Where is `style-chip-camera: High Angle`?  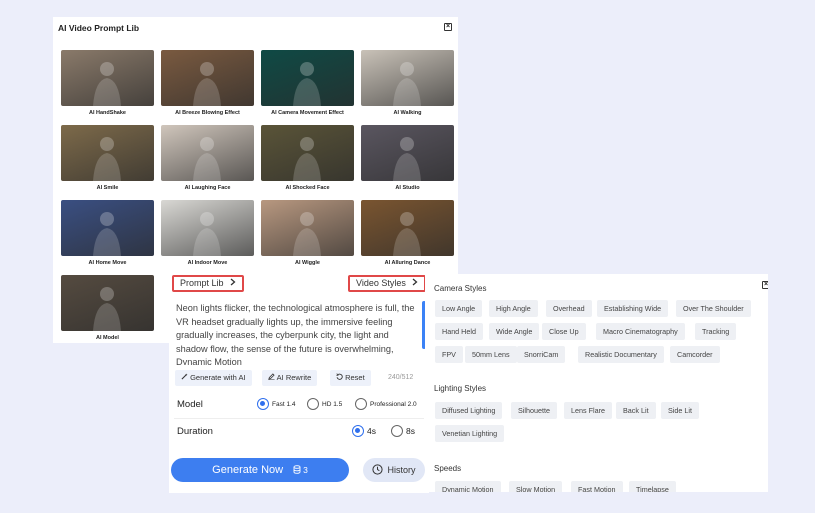
style-chip-camera: High Angle is located at coordinates (513, 308).